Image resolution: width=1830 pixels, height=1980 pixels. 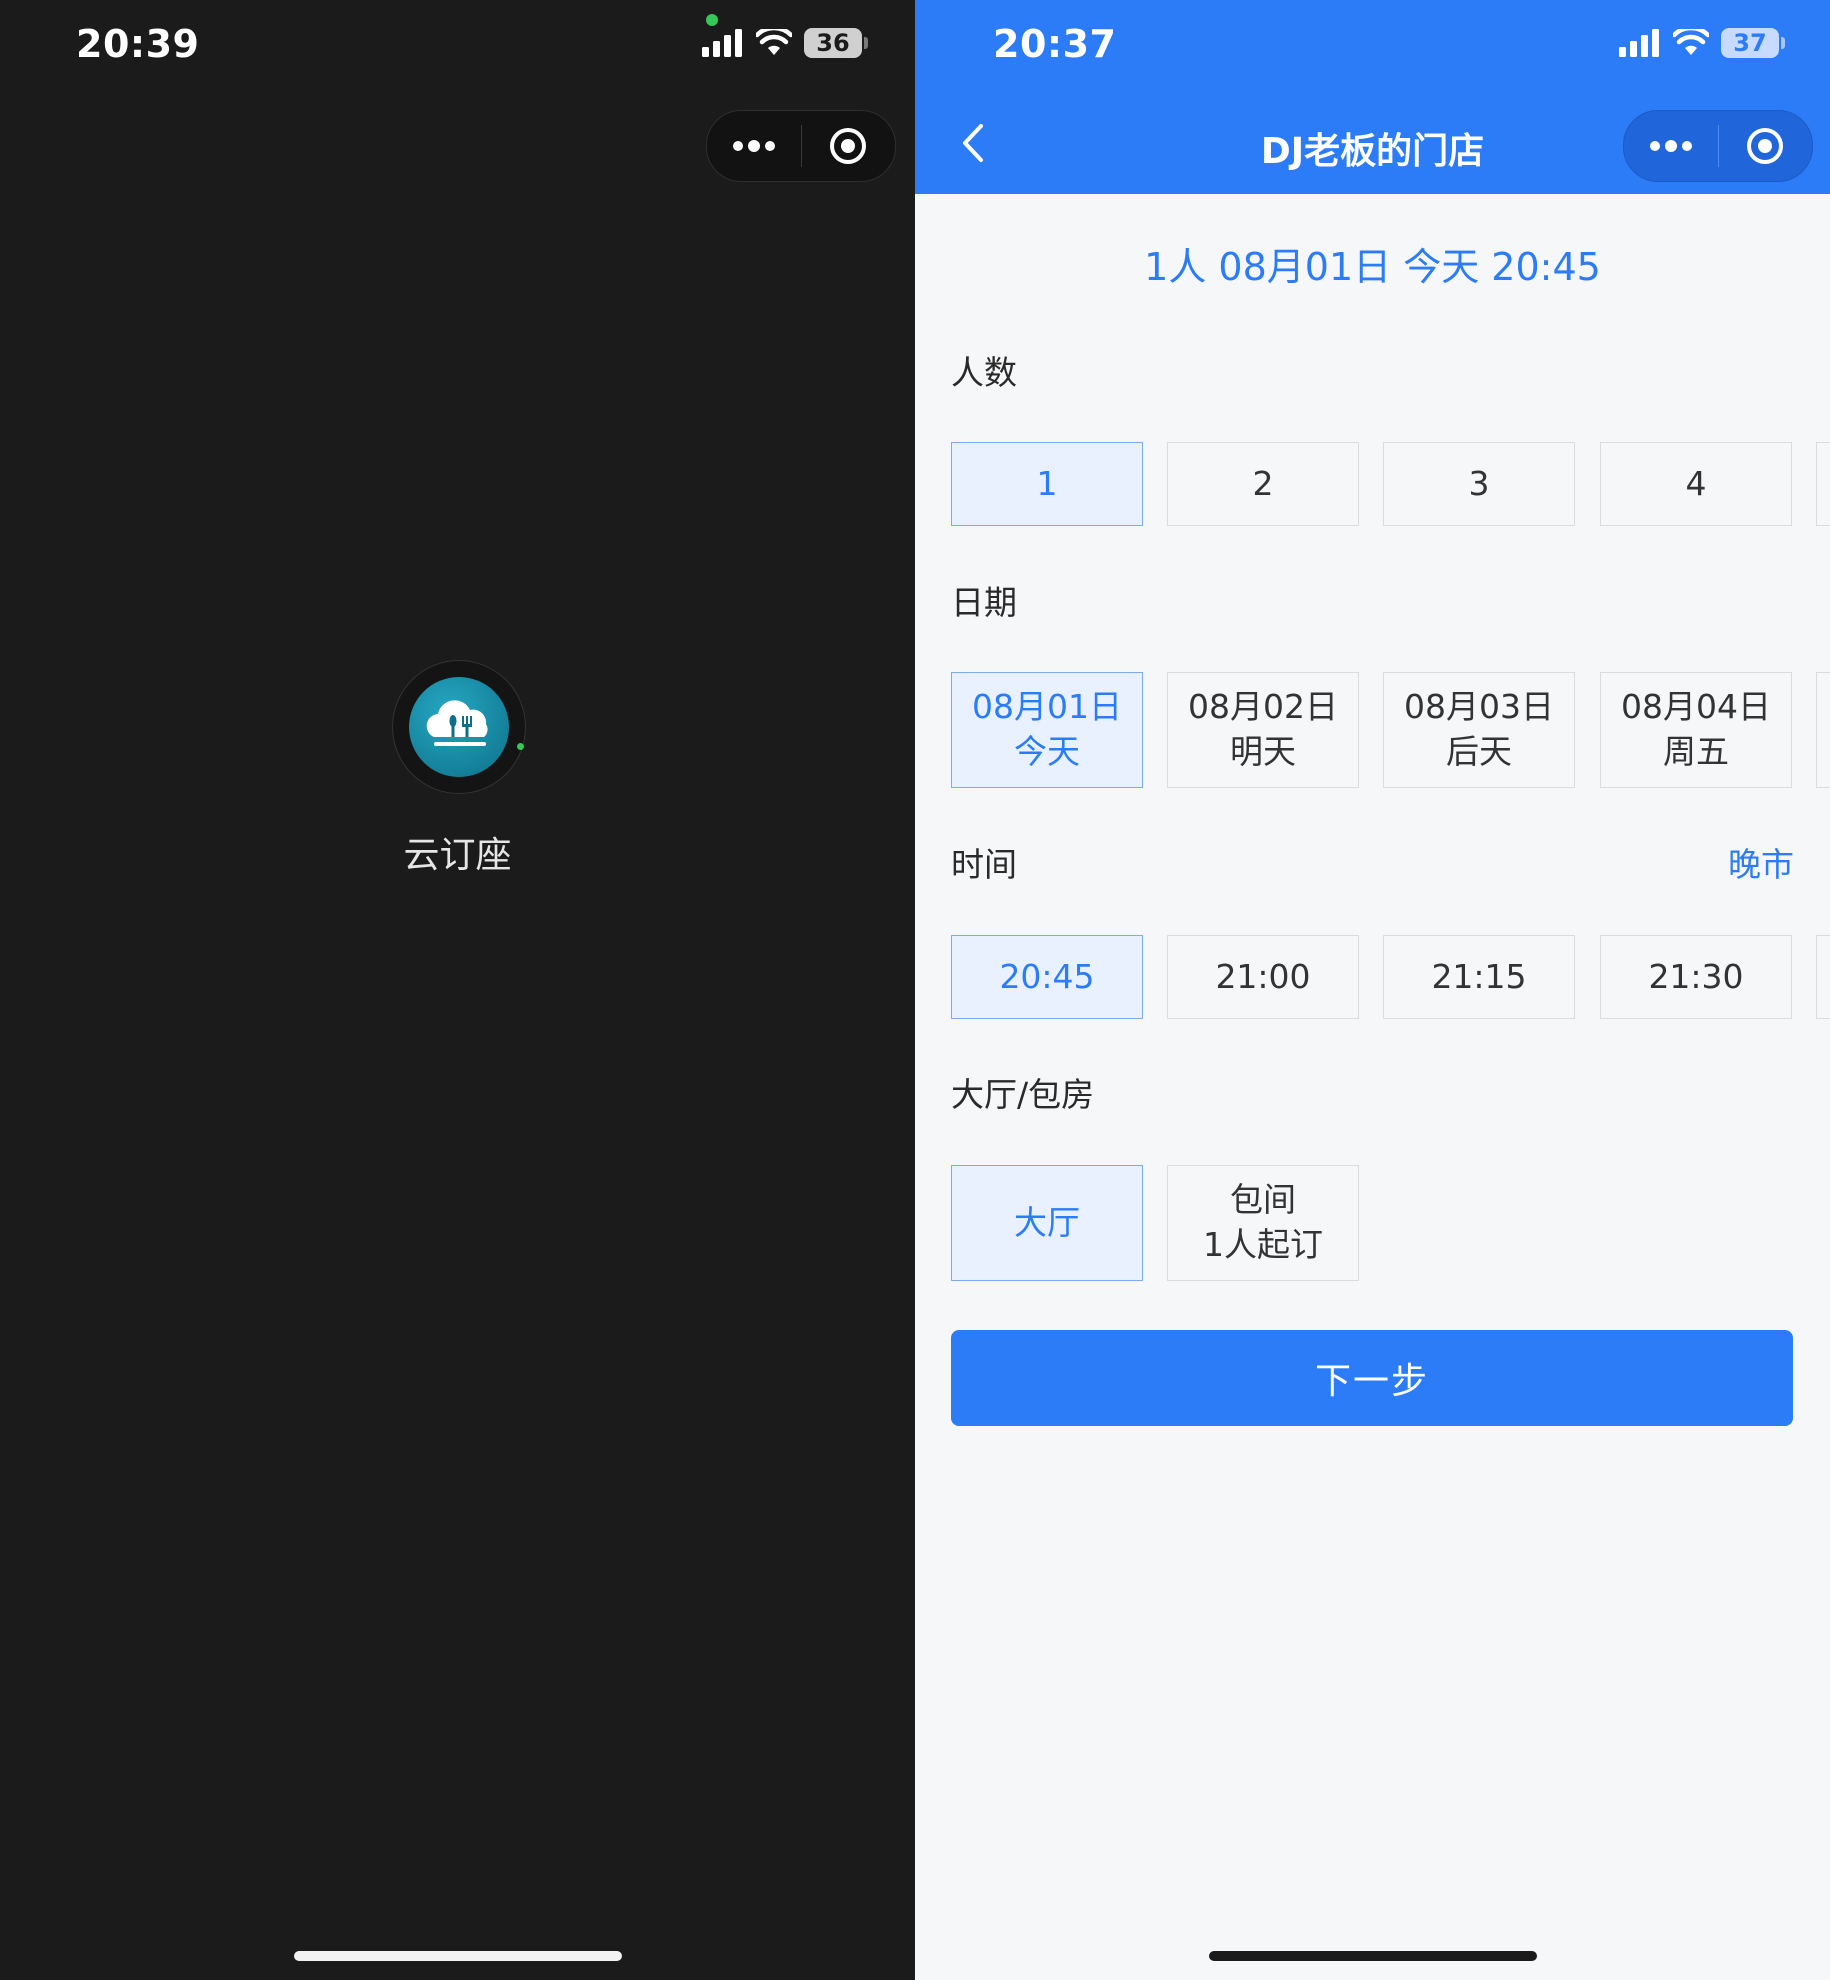 I want to click on option-label: 3, so click(x=1479, y=483).